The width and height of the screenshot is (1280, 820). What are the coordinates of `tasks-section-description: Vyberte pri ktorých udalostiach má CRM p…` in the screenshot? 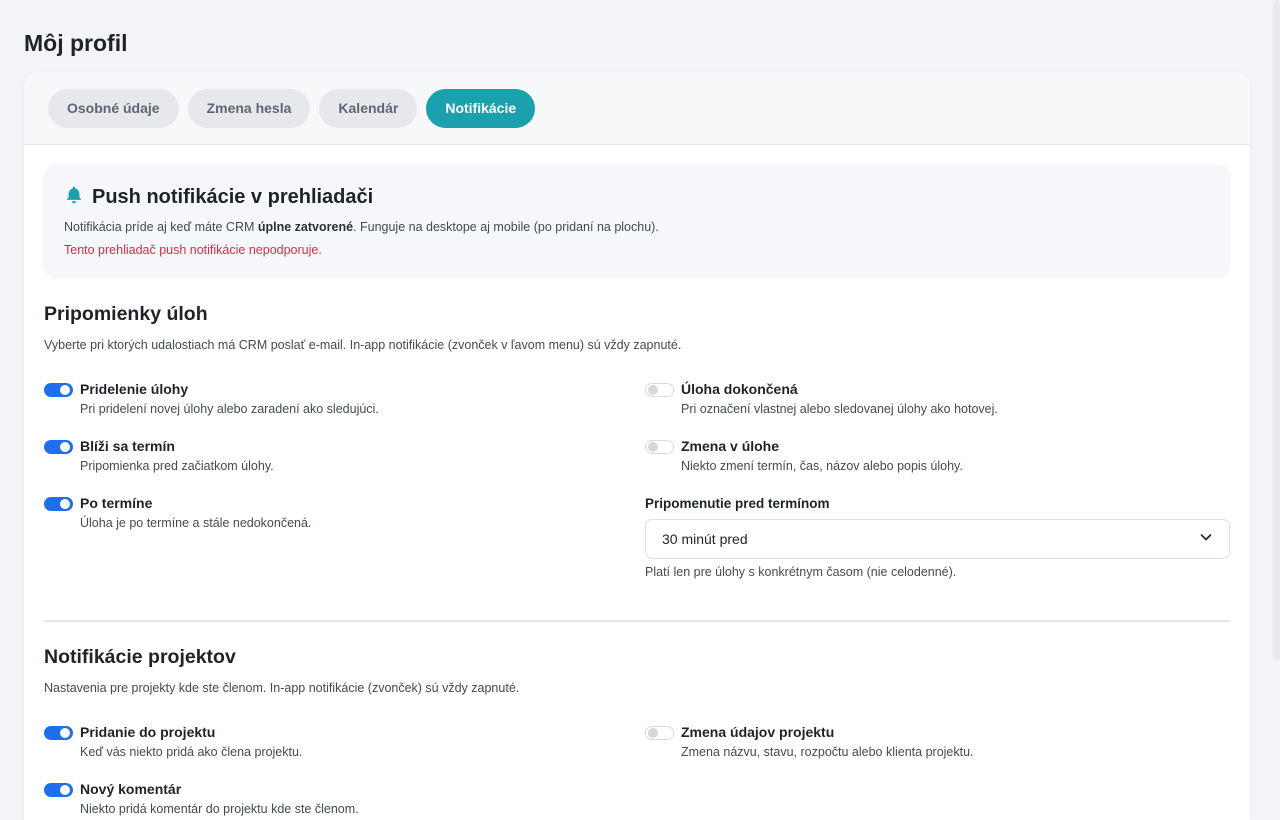 It's located at (363, 345).